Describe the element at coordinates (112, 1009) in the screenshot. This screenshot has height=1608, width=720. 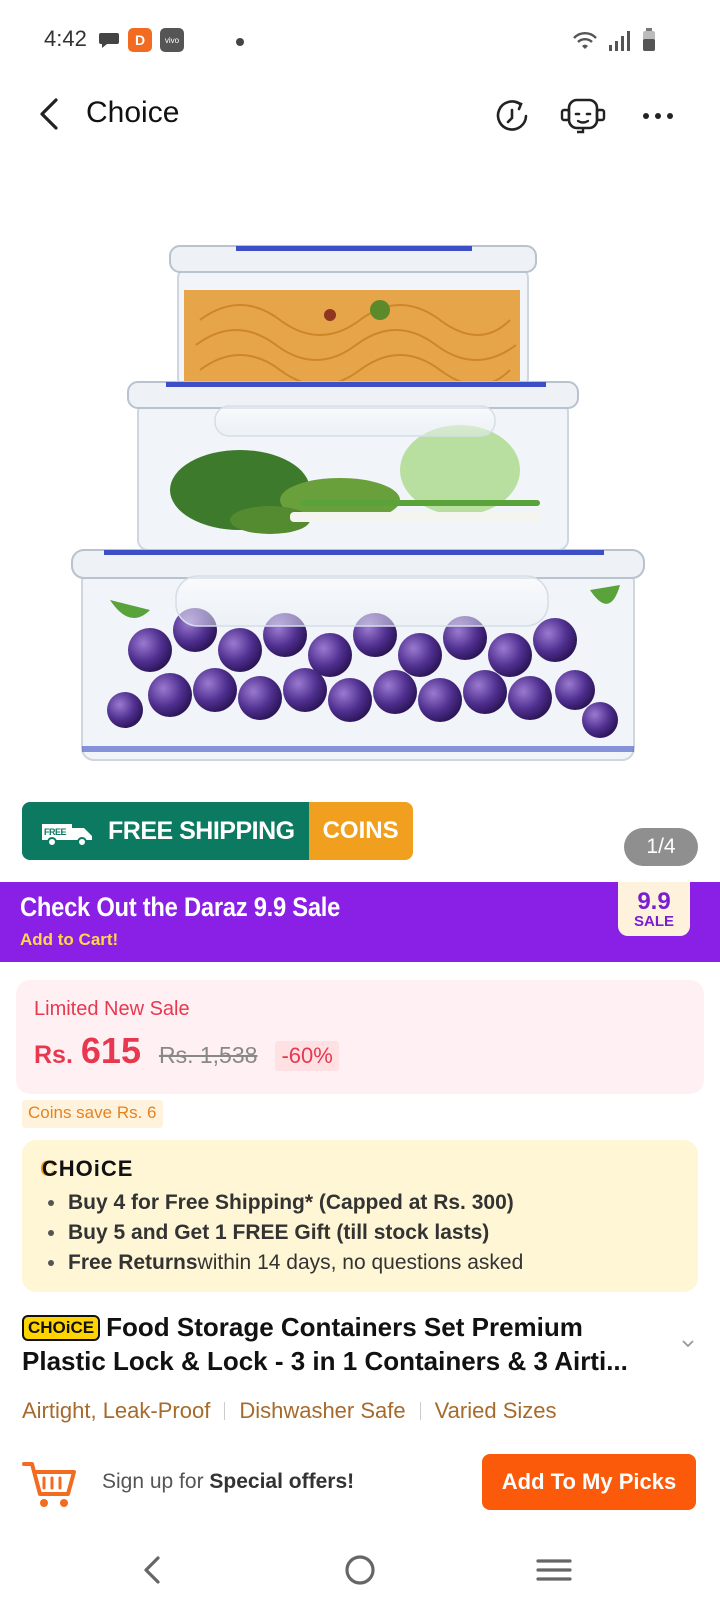
I see `limited-sale-label: Limited New Sale` at that location.